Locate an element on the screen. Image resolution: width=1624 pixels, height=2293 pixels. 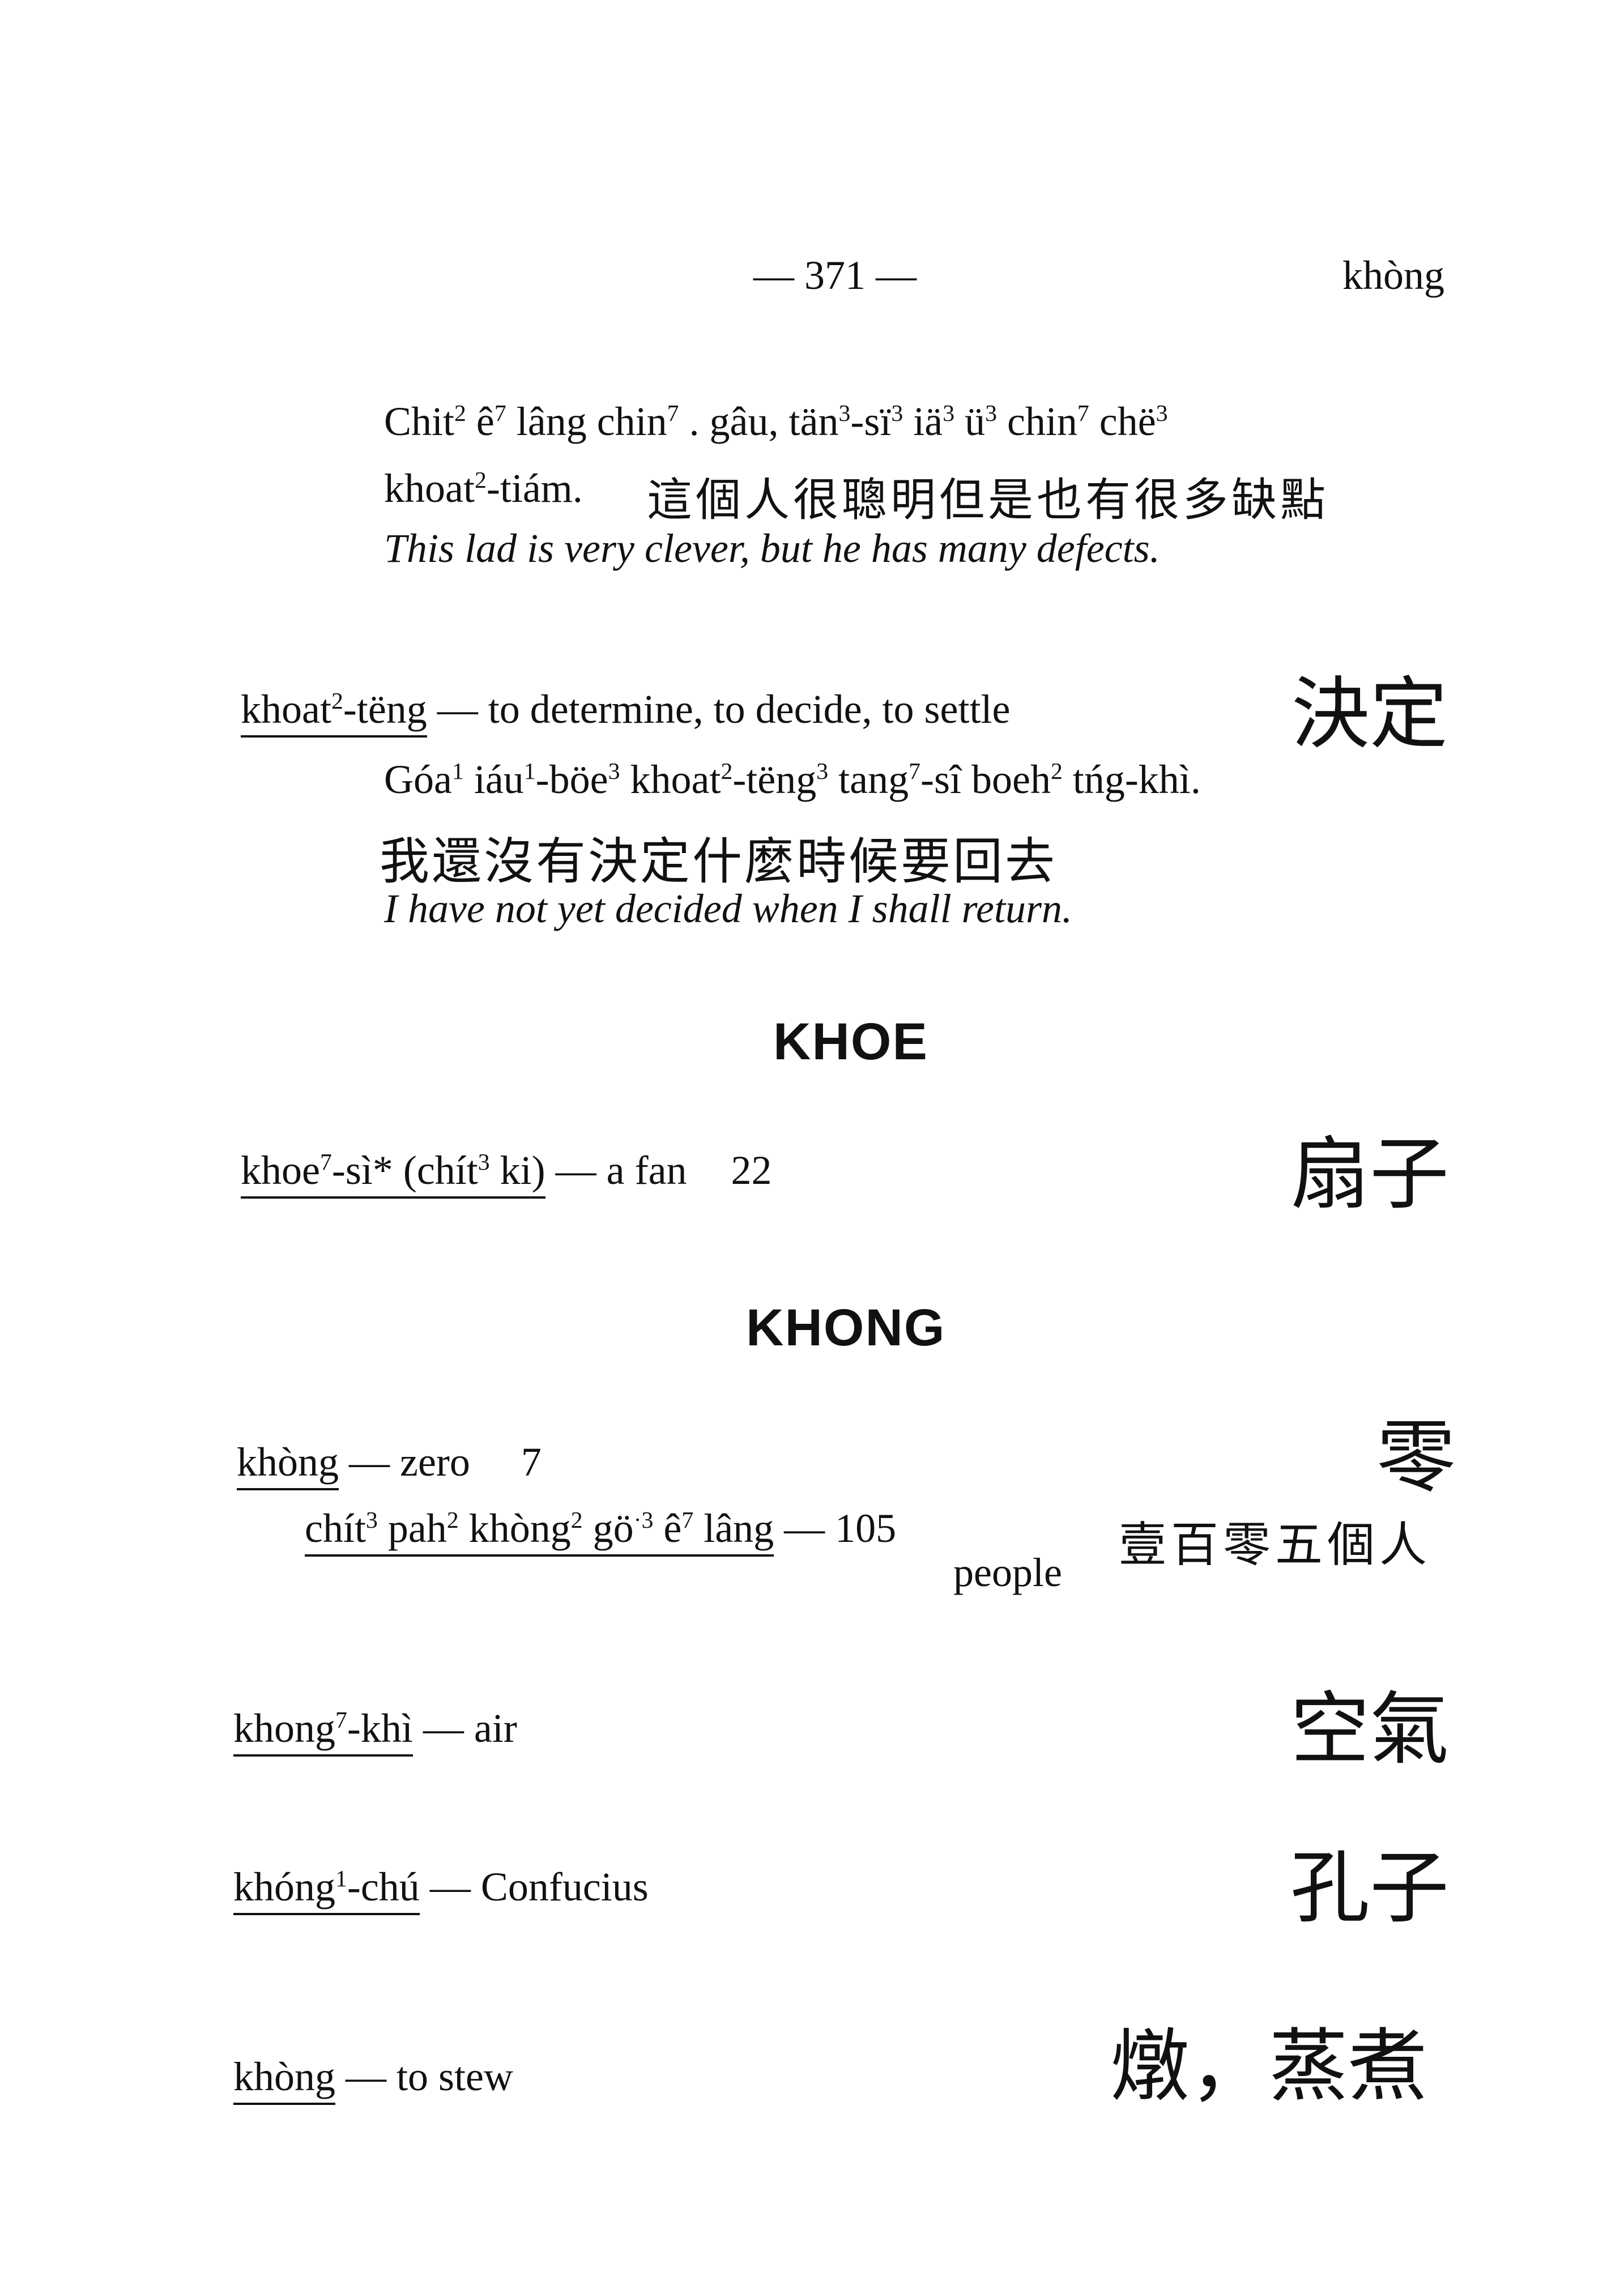
ref-number: 7 is located at coordinates (532, 1462).